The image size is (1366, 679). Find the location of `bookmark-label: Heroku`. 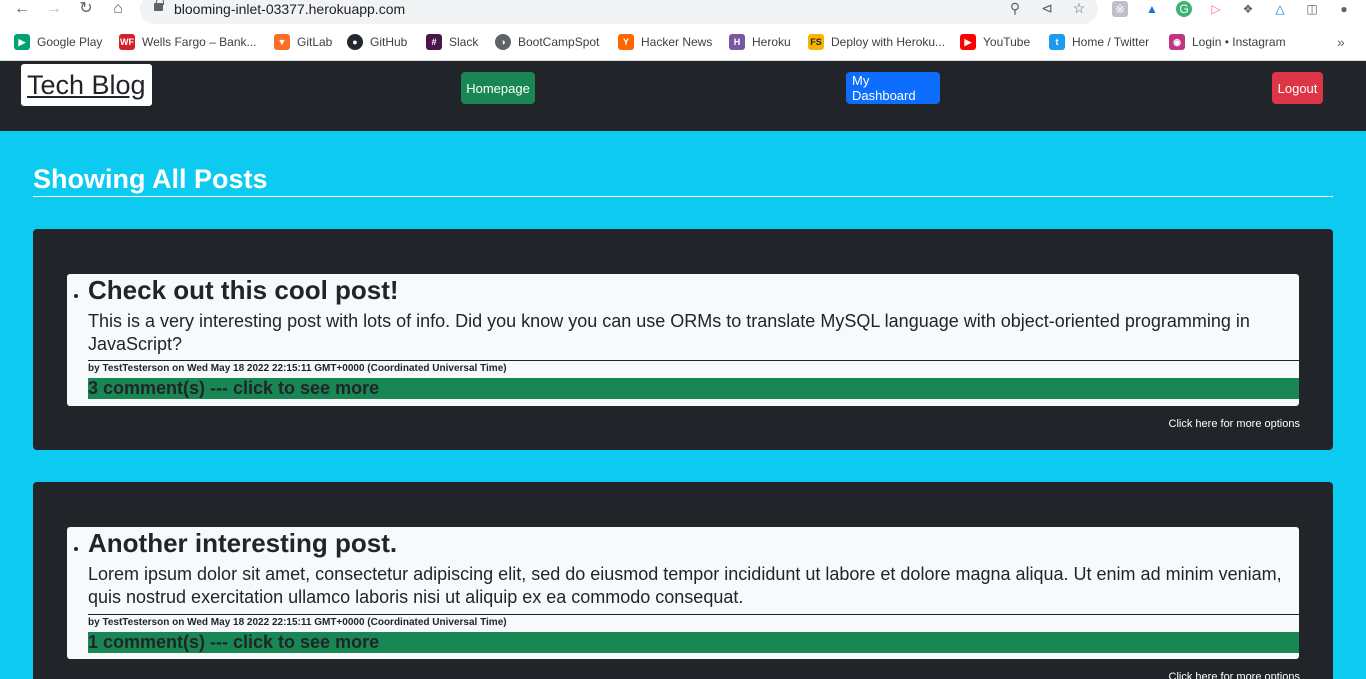

bookmark-label: Heroku is located at coordinates (771, 42).